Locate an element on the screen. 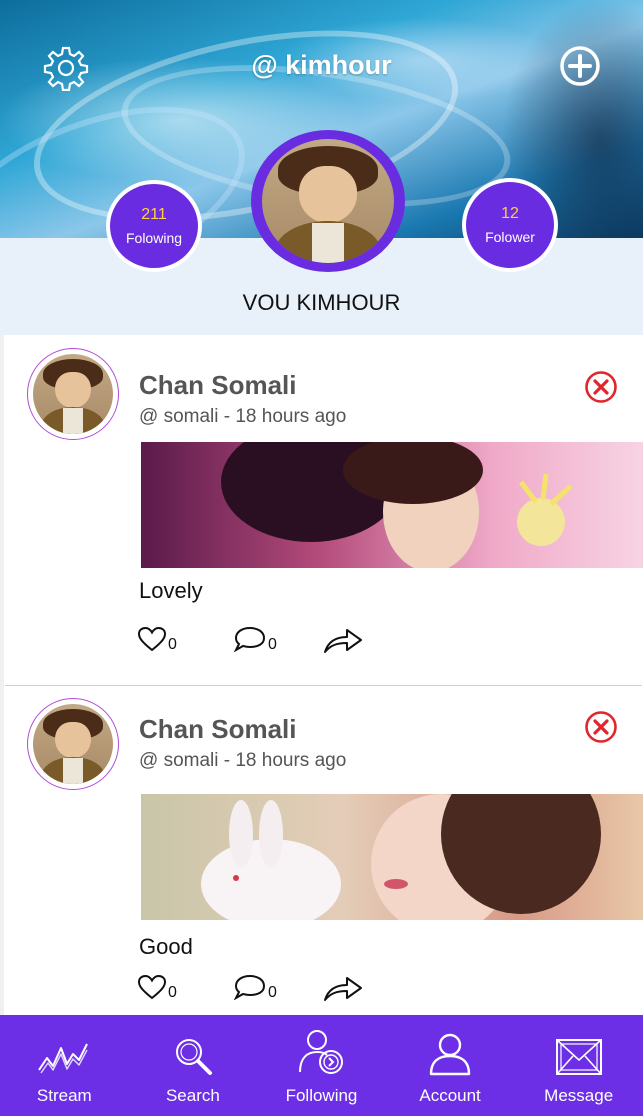 The height and width of the screenshot is (1116, 643). nav-label: Account is located at coordinates (450, 1095).